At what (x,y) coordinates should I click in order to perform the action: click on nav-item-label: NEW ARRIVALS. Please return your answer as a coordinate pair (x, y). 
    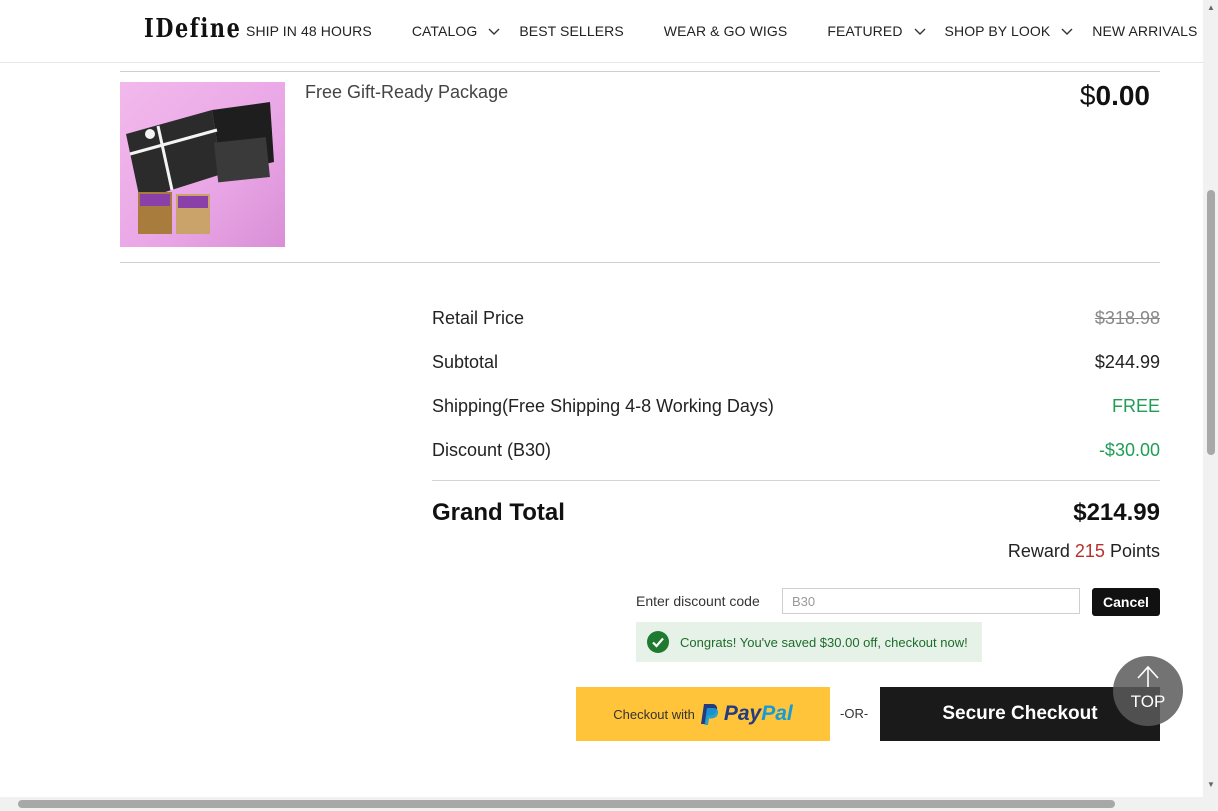
    Looking at the image, I should click on (1145, 31).